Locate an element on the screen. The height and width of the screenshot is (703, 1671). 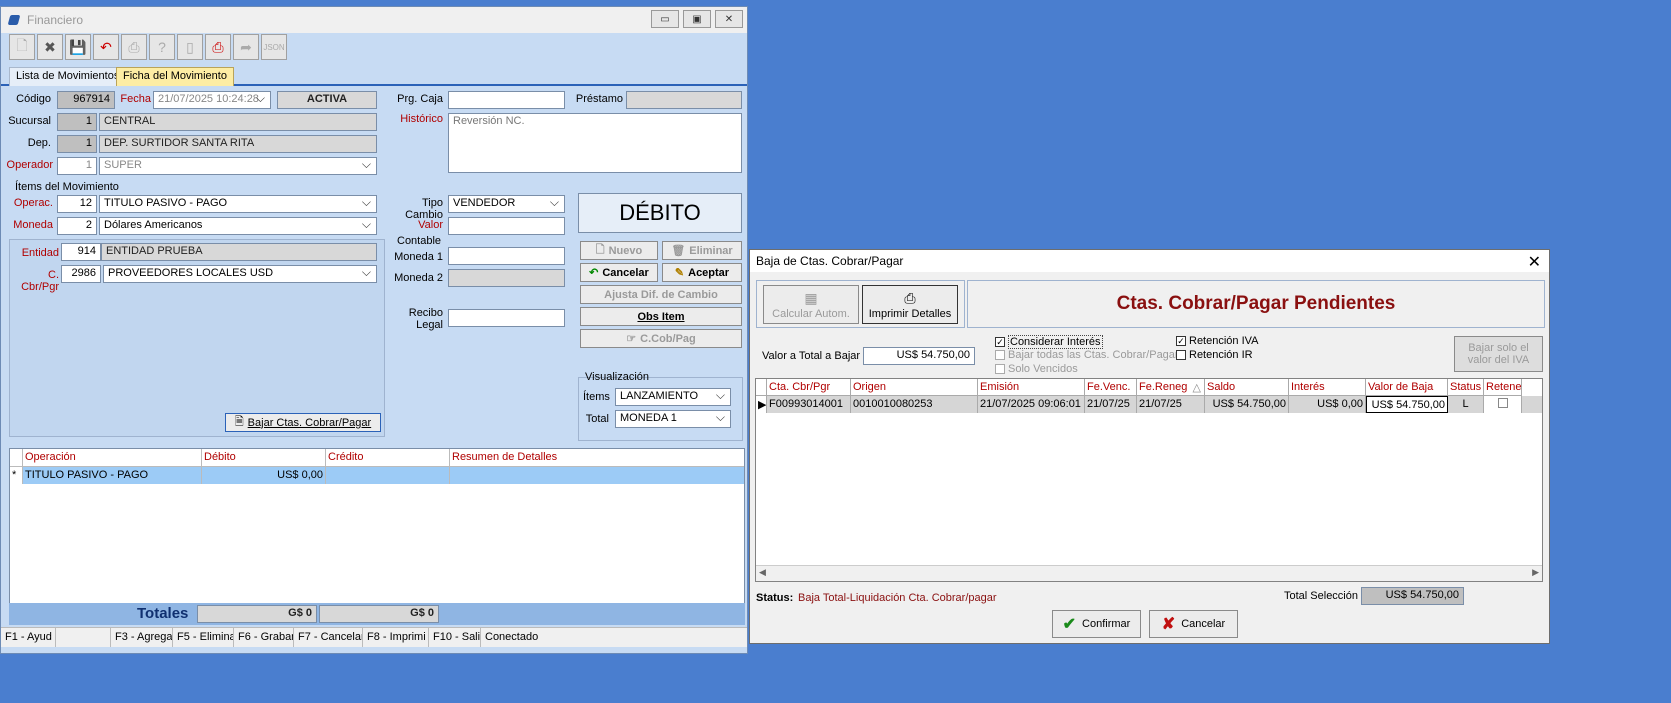
cancelar-button: ↶ Cancelar is located at coordinates (619, 272).